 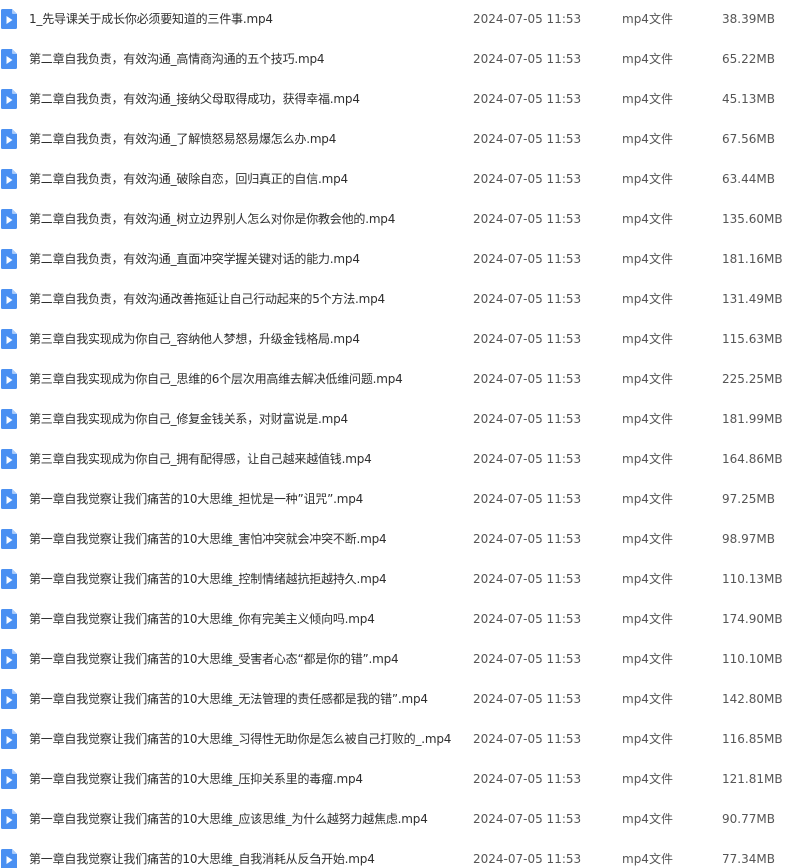 What do you see at coordinates (752, 619) in the screenshot?
I see `file-size: 174.90MB` at bounding box center [752, 619].